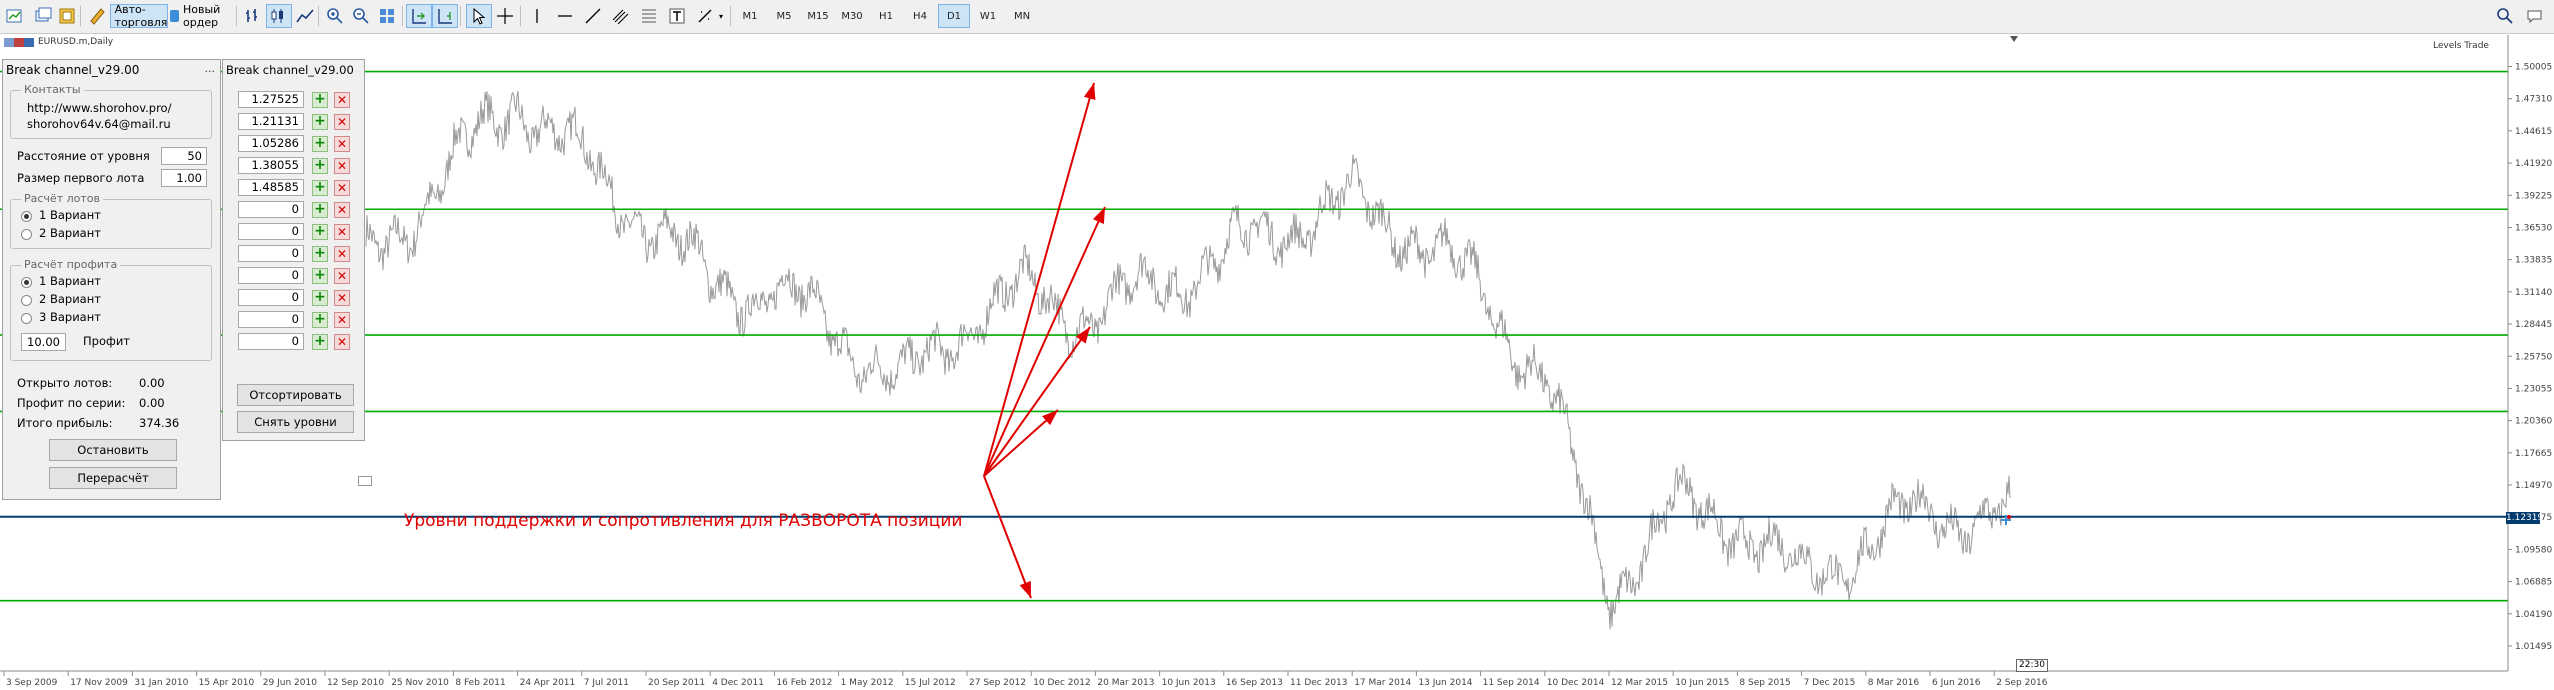 Image resolution: width=2554 pixels, height=690 pixels. I want to click on stop-button: Остановить, so click(113, 450).